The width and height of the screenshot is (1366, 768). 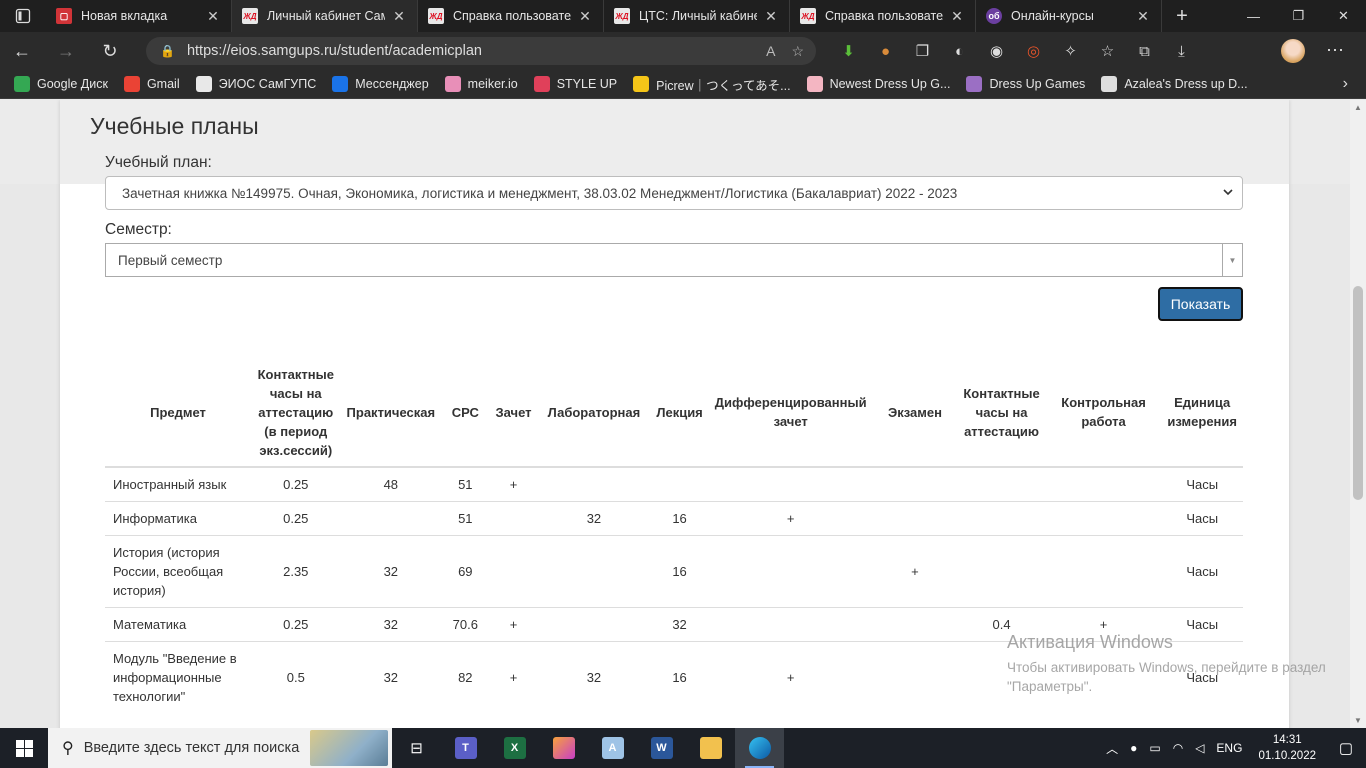 I want to click on favorite-star-icon: ☆, so click(x=797, y=51).